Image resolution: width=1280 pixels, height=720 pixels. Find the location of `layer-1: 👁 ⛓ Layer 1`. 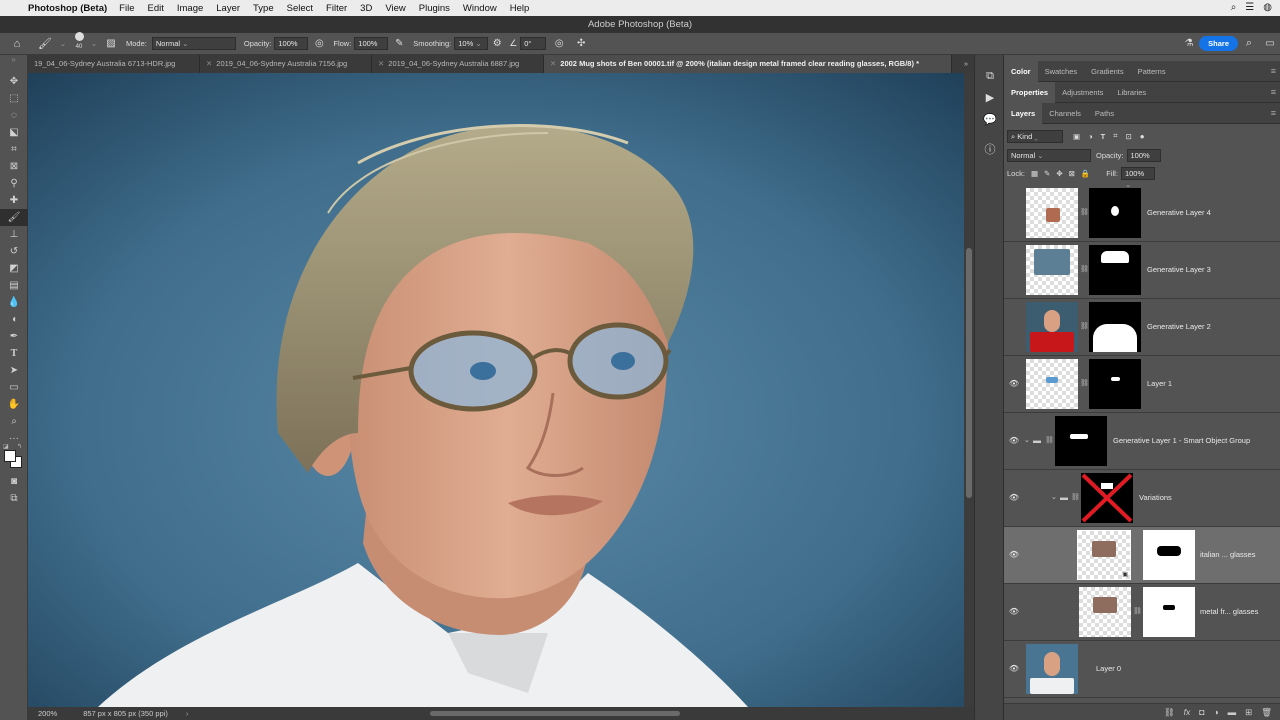

layer-1: 👁 ⛓ Layer 1 is located at coordinates (1142, 384).